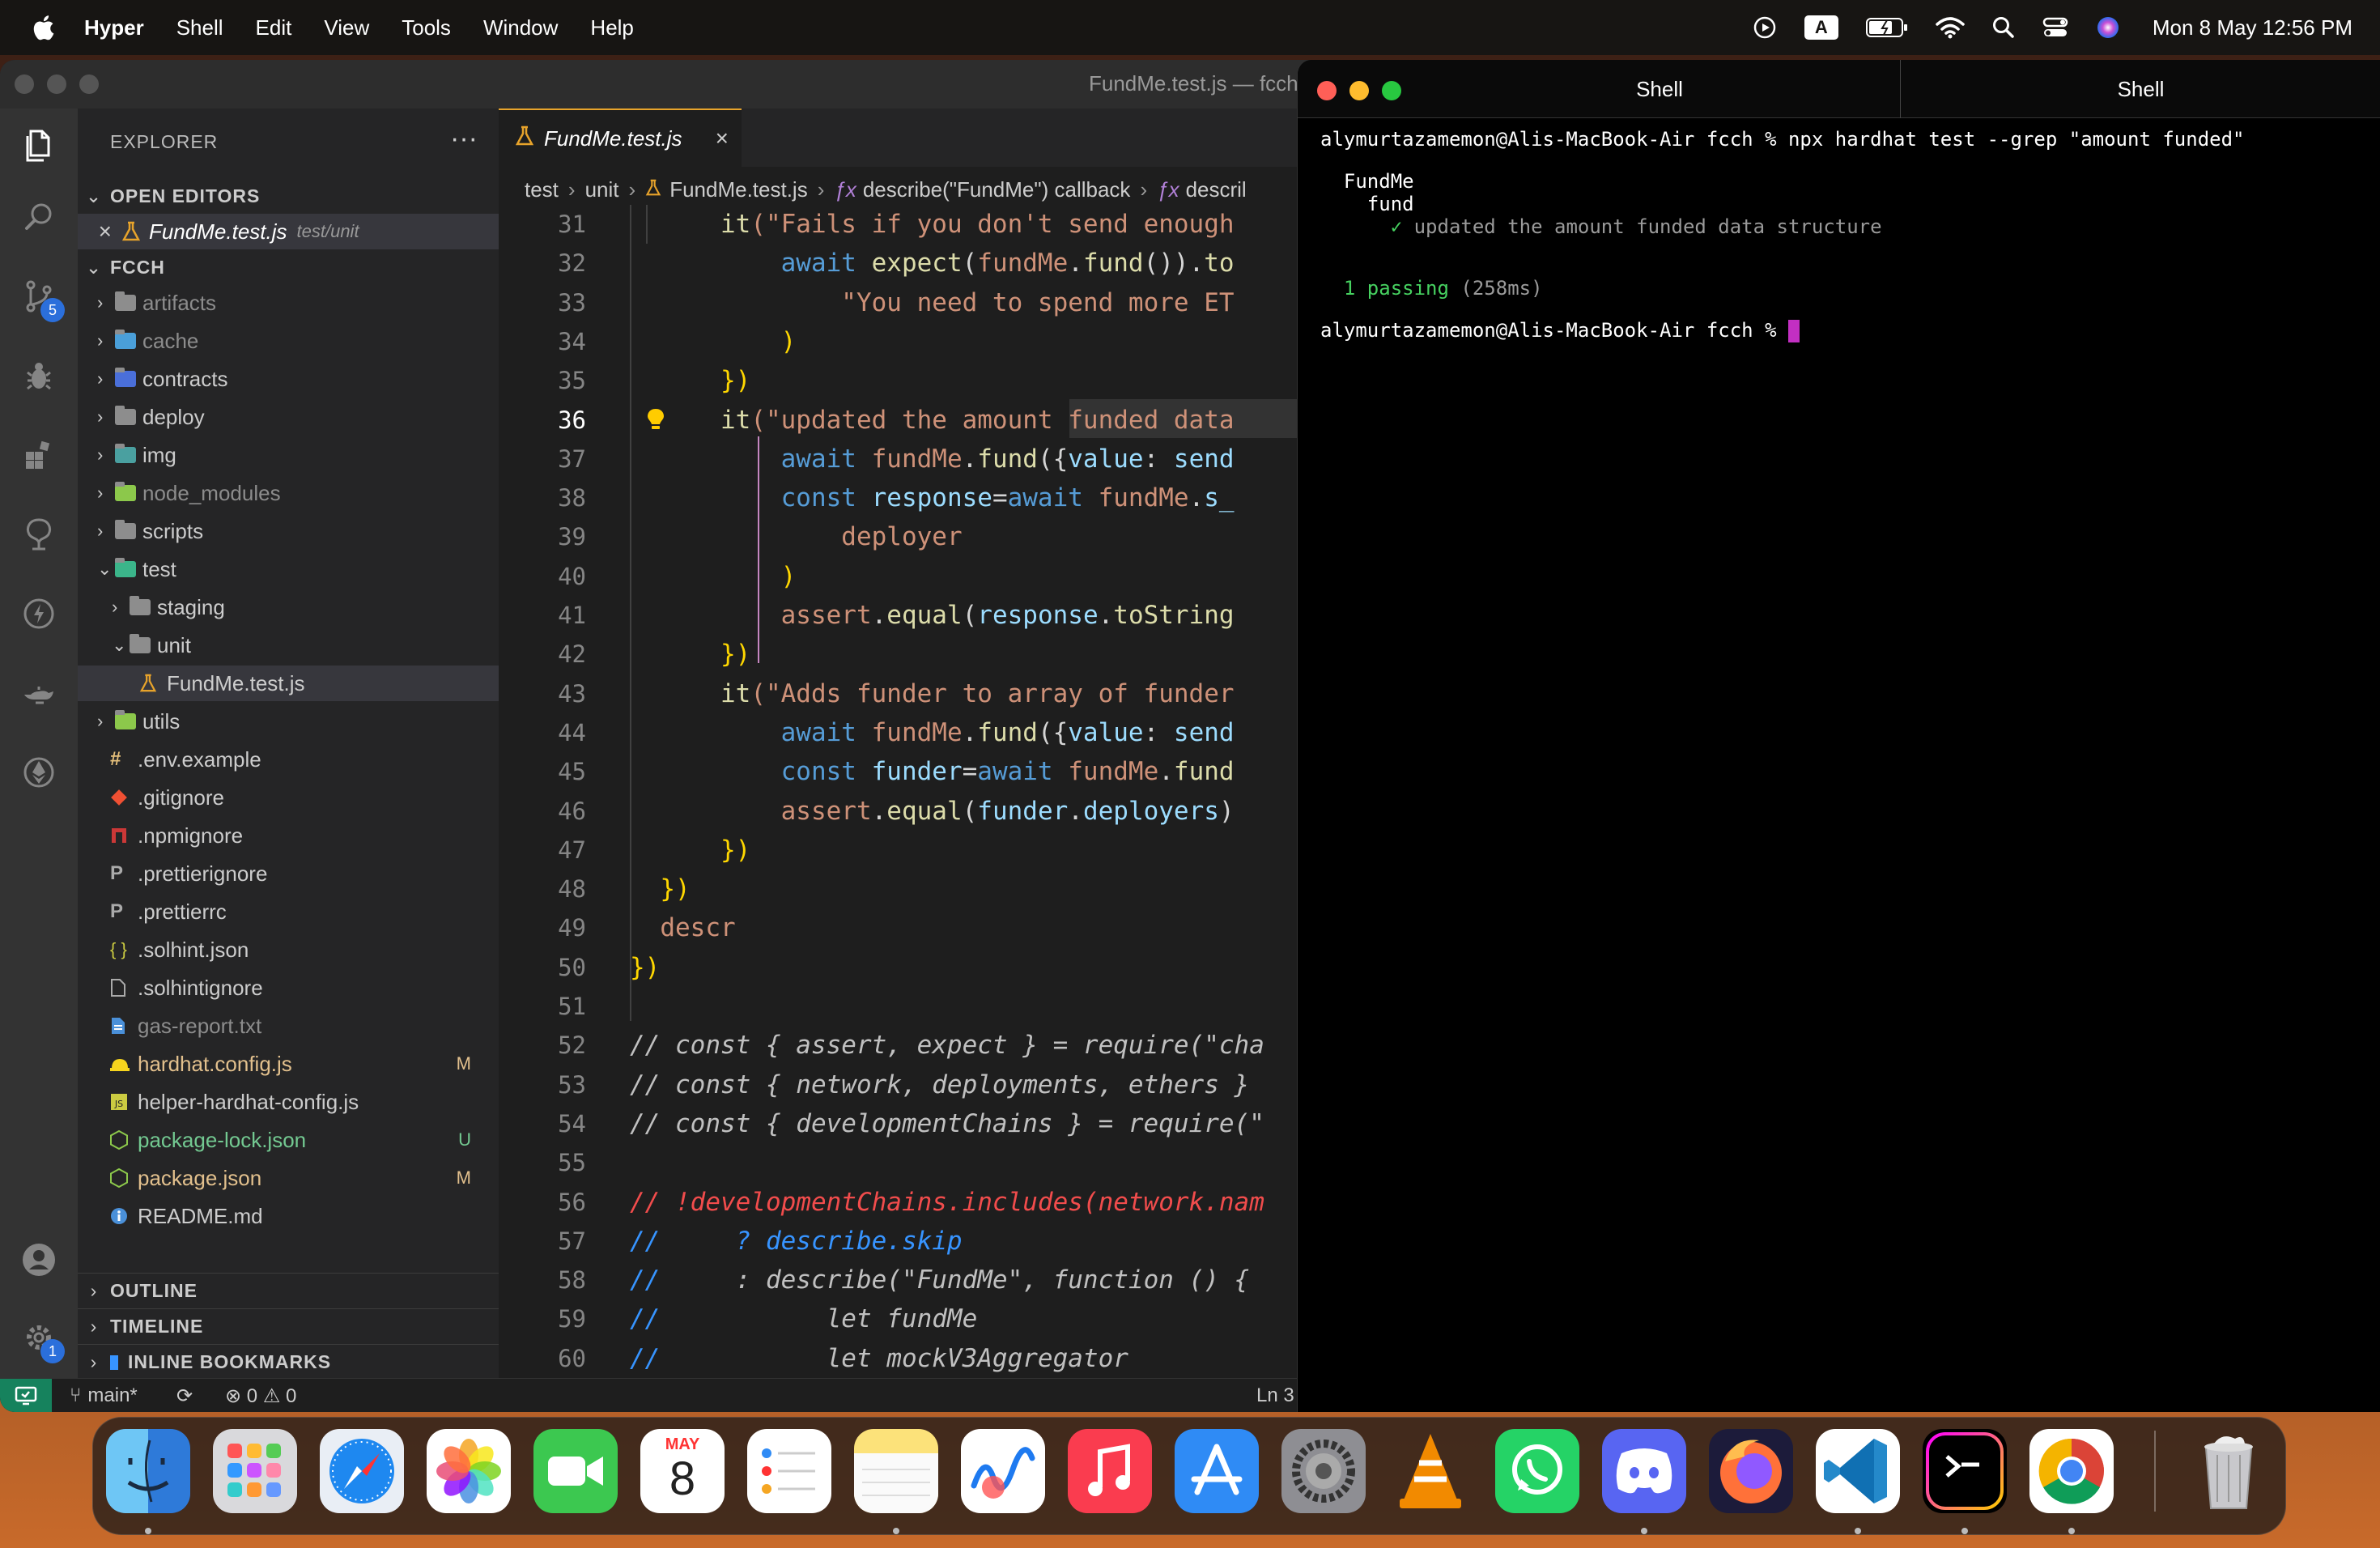 This screenshot has width=2380, height=1548. I want to click on reminders-icon, so click(789, 1471).